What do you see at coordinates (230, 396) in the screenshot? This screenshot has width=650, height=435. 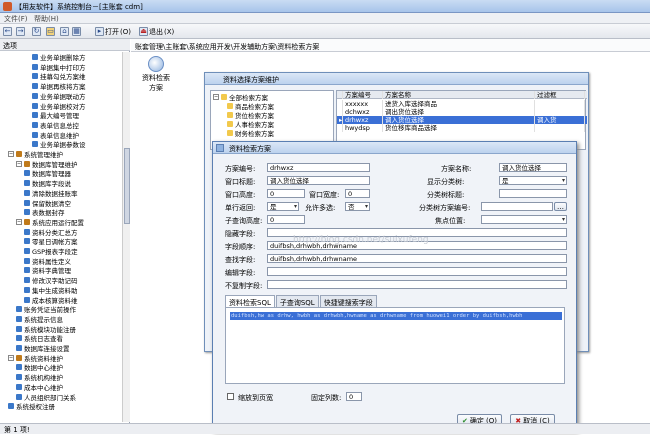 I see `adjust-checkbox` at bounding box center [230, 396].